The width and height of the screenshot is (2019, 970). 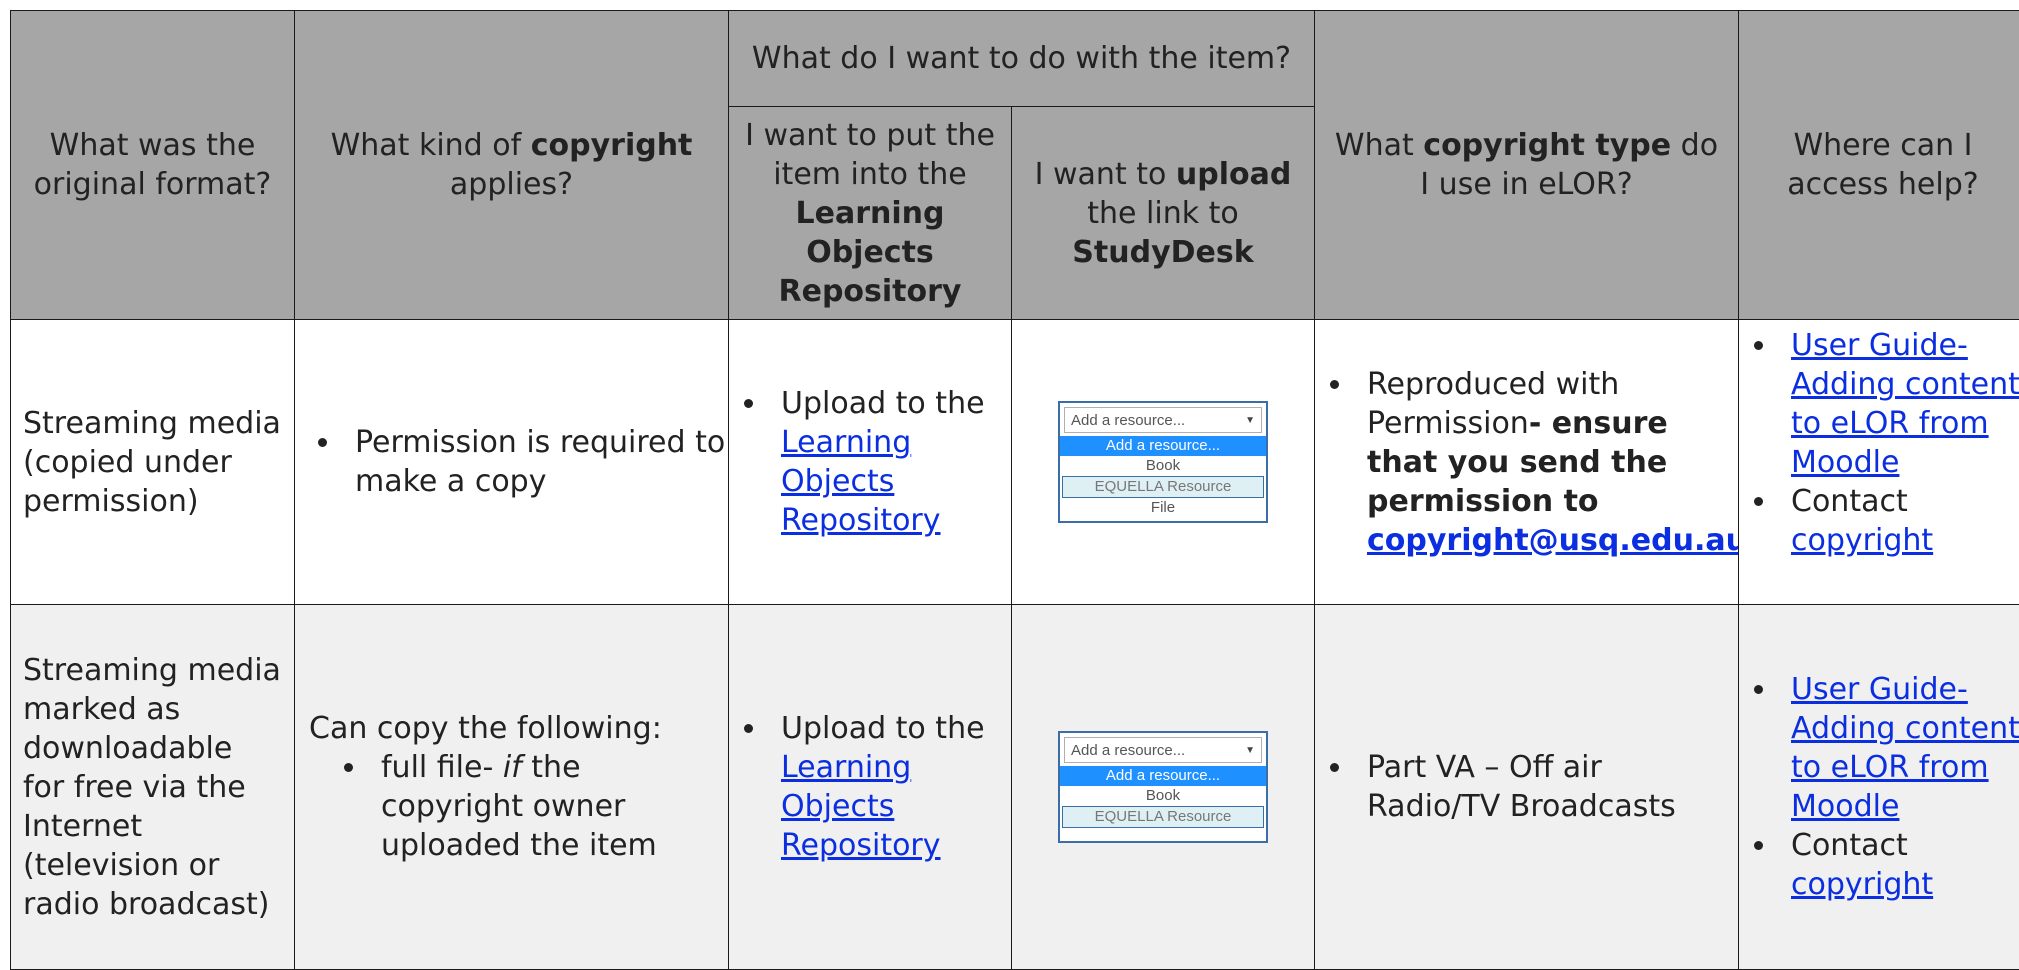 What do you see at coordinates (1546, 787) in the screenshot?
I see `list-item: Part VA – Off air Radio/TV Broadcasts` at bounding box center [1546, 787].